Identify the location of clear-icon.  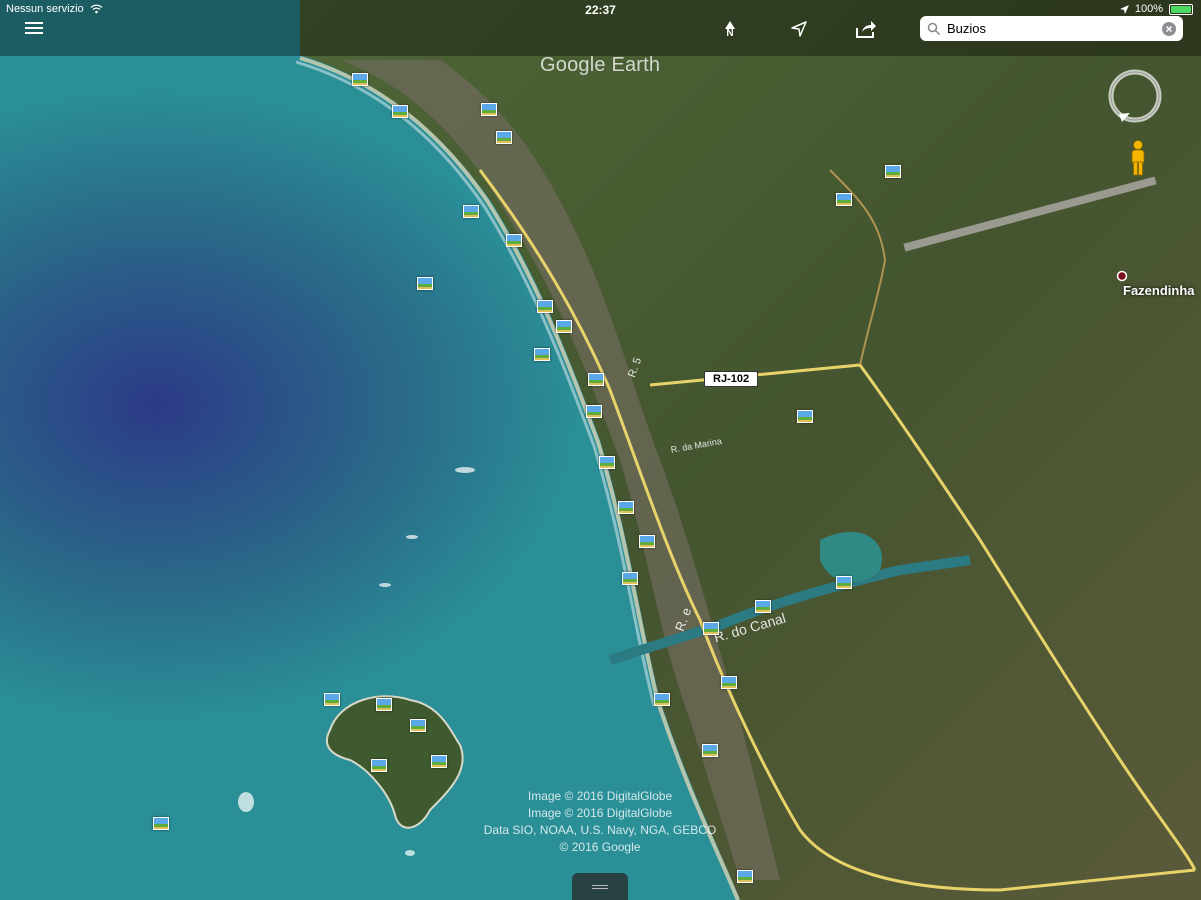
(1169, 28).